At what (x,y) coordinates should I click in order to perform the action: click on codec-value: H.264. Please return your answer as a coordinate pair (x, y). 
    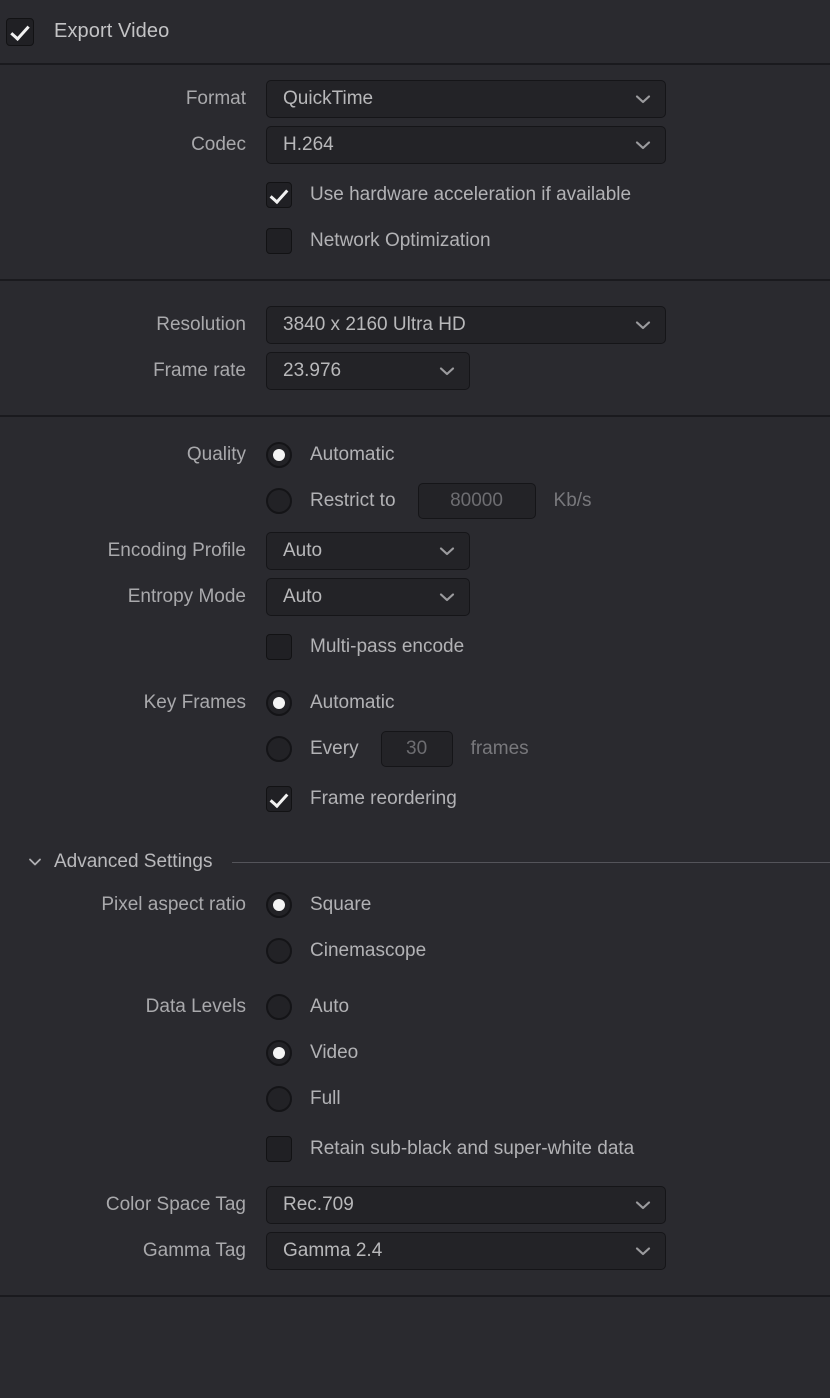
    Looking at the image, I should click on (308, 144).